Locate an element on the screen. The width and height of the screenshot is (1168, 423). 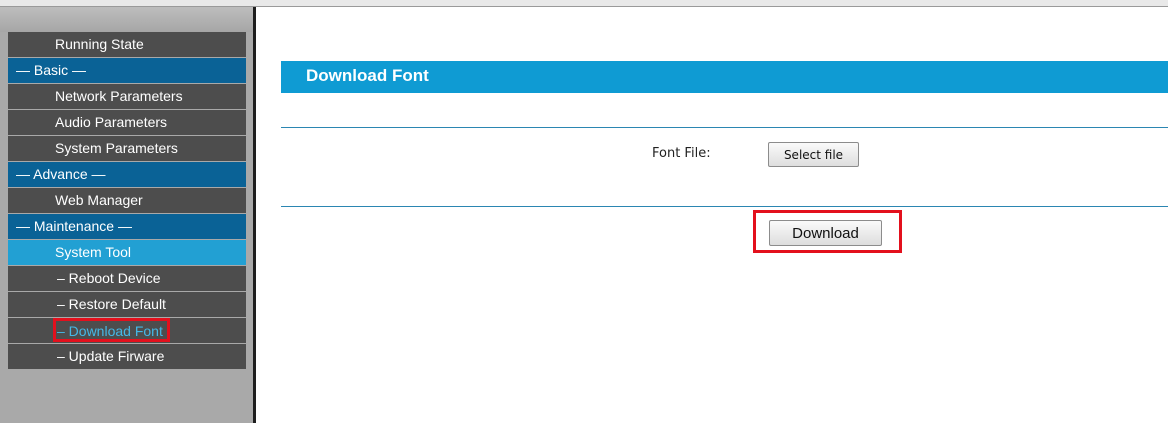
sidebar-subitem-update-firmware: – Update Firware is located at coordinates (127, 356).